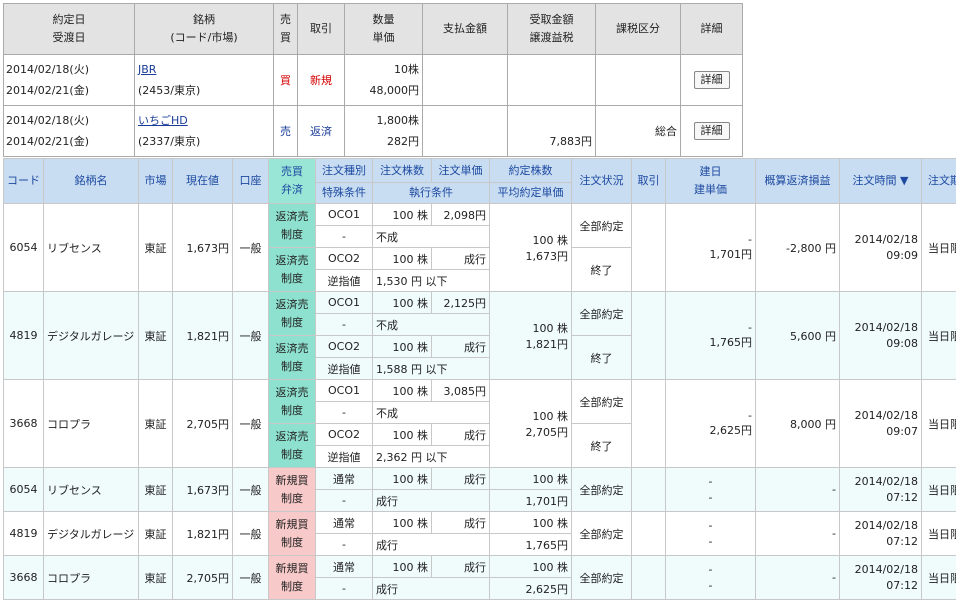 The width and height of the screenshot is (956, 608). I want to click on col-time-sort: 注文時間 ▼, so click(880, 181).